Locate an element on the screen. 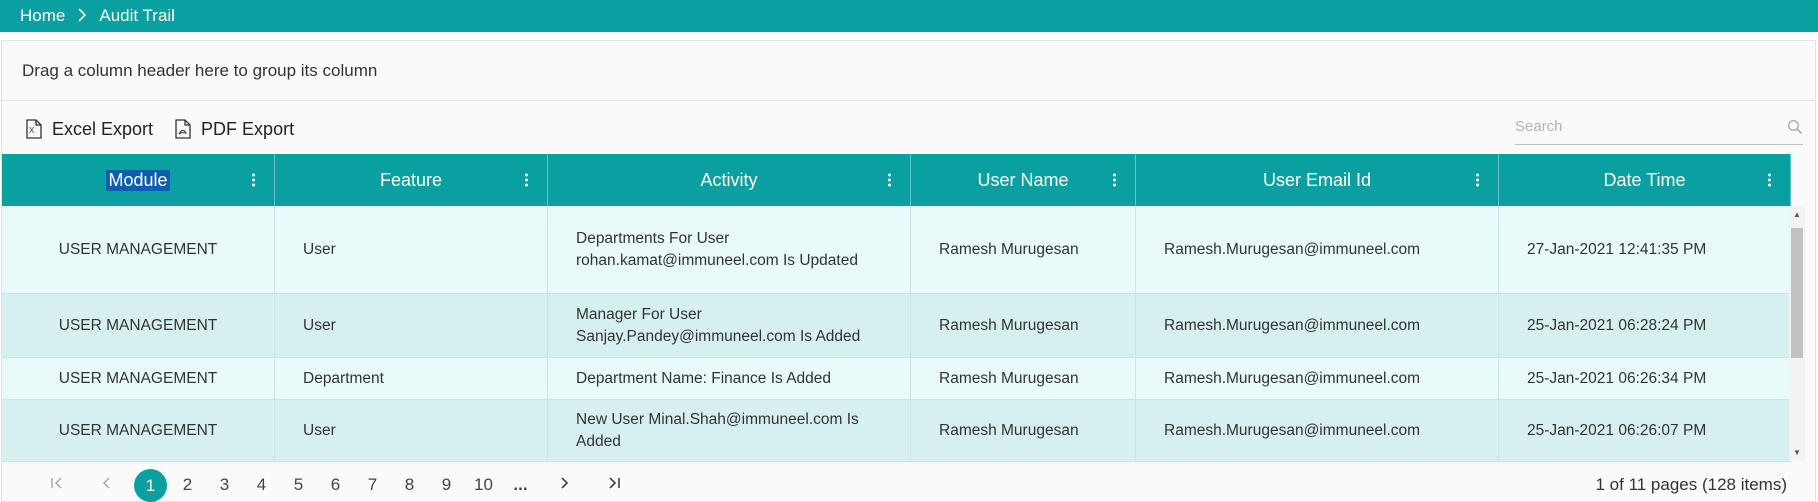  page-number: 5 is located at coordinates (298, 485).